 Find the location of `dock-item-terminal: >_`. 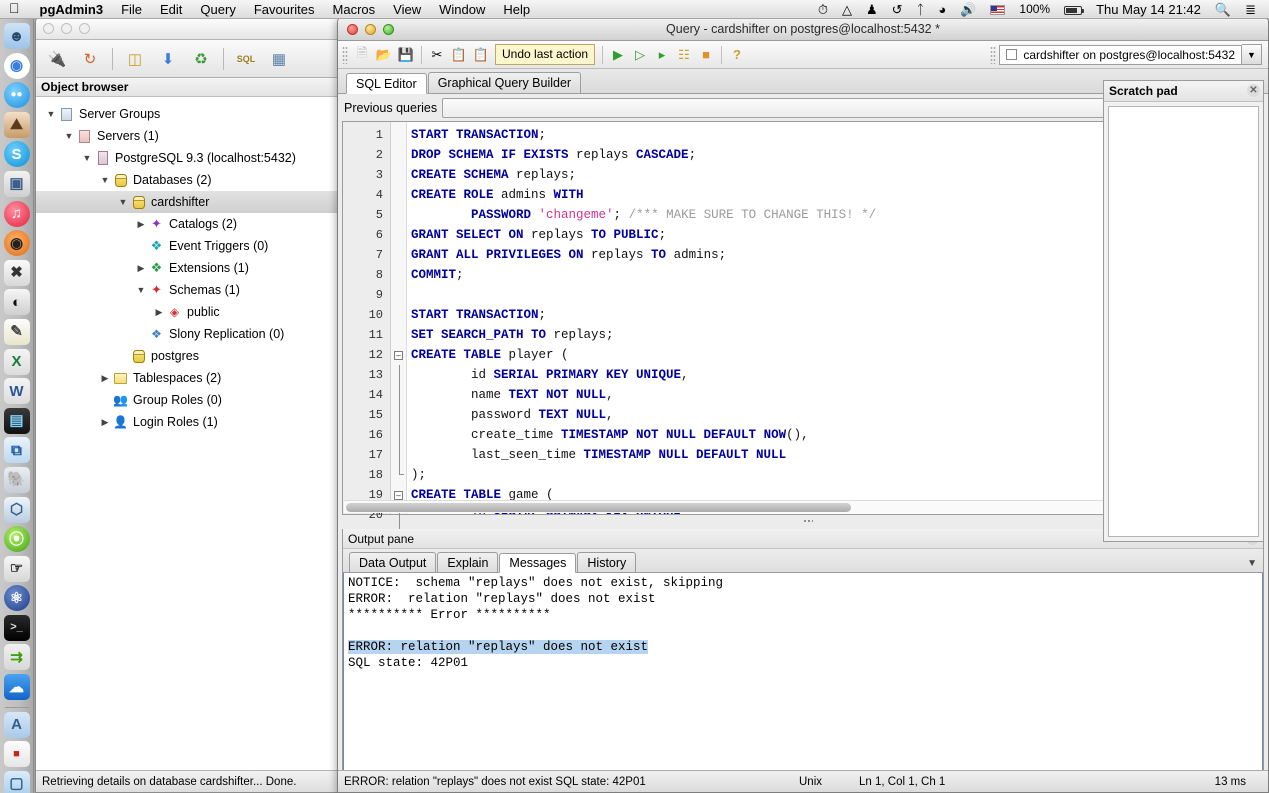

dock-item-terminal: >_ is located at coordinates (16, 627).